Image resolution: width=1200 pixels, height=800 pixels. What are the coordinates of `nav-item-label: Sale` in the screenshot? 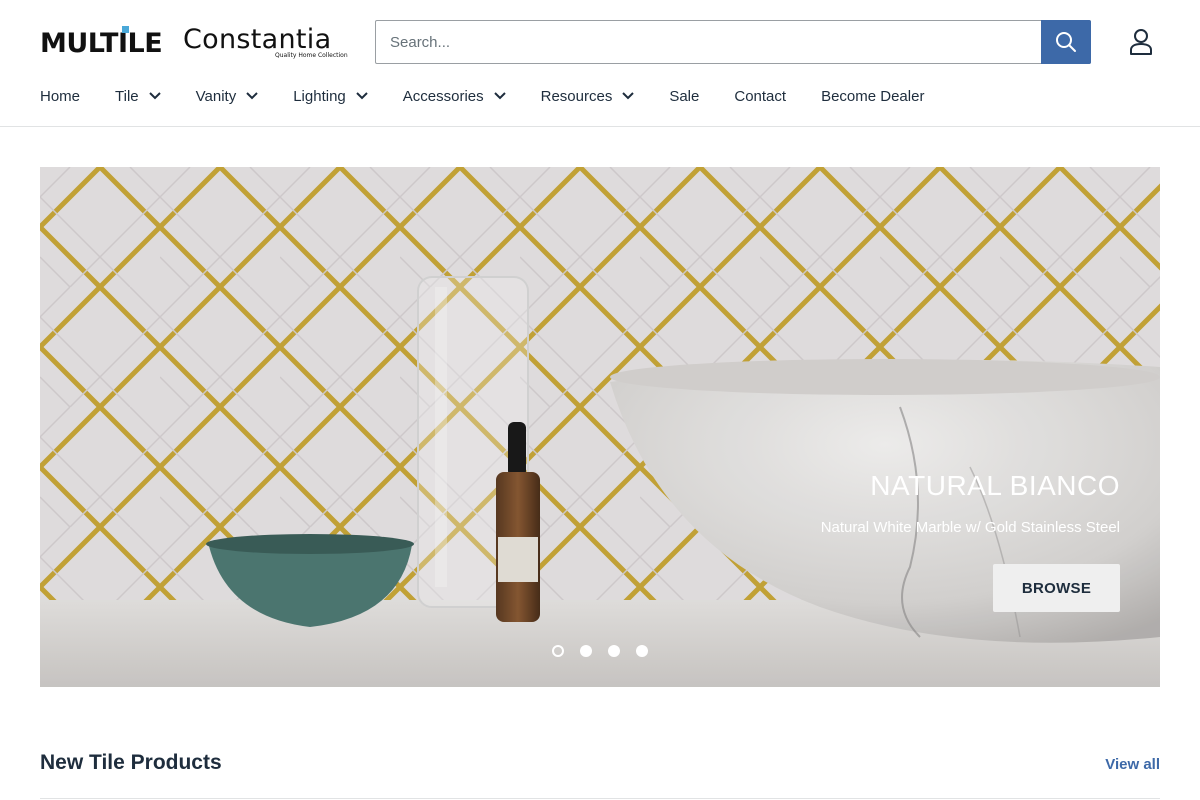 It's located at (684, 96).